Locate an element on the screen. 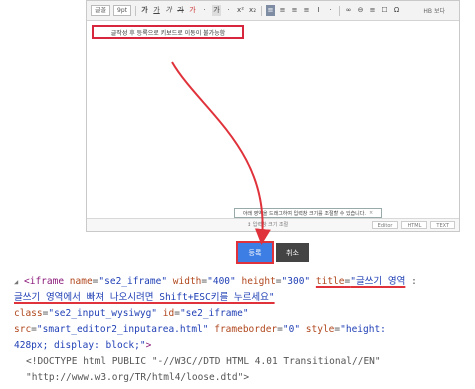 The image size is (475, 389). code-attr: id is located at coordinates (168, 313).